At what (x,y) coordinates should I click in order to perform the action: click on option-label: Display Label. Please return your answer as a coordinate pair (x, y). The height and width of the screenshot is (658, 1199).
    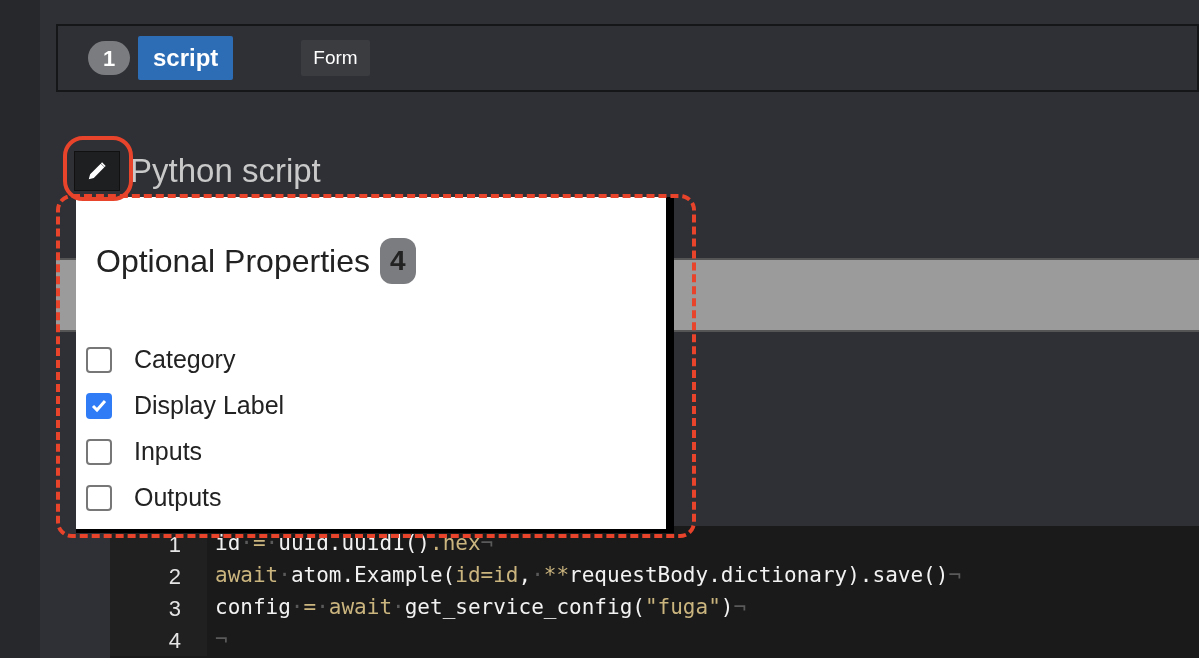
    Looking at the image, I should click on (209, 406).